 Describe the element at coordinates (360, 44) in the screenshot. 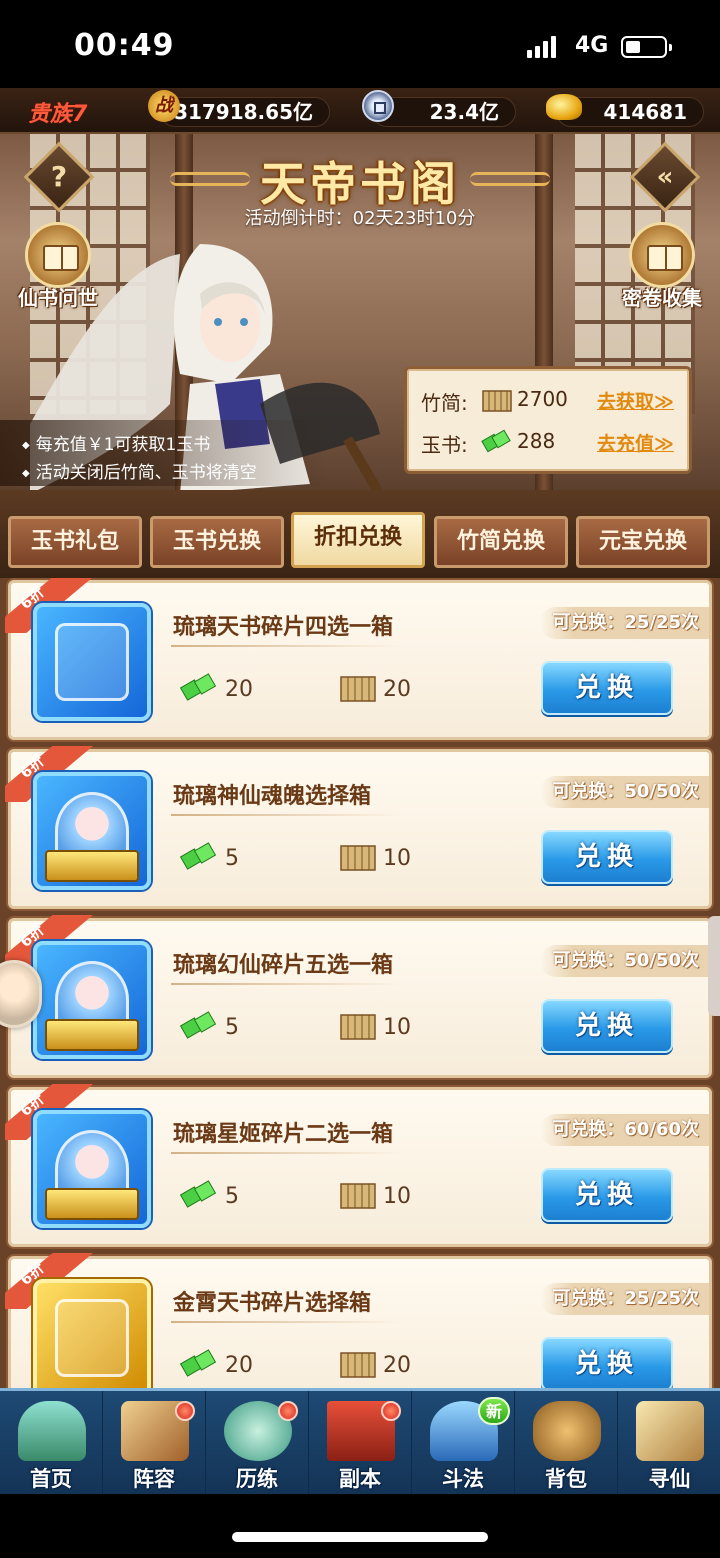

I see `status-bar: 00:49 4G` at that location.